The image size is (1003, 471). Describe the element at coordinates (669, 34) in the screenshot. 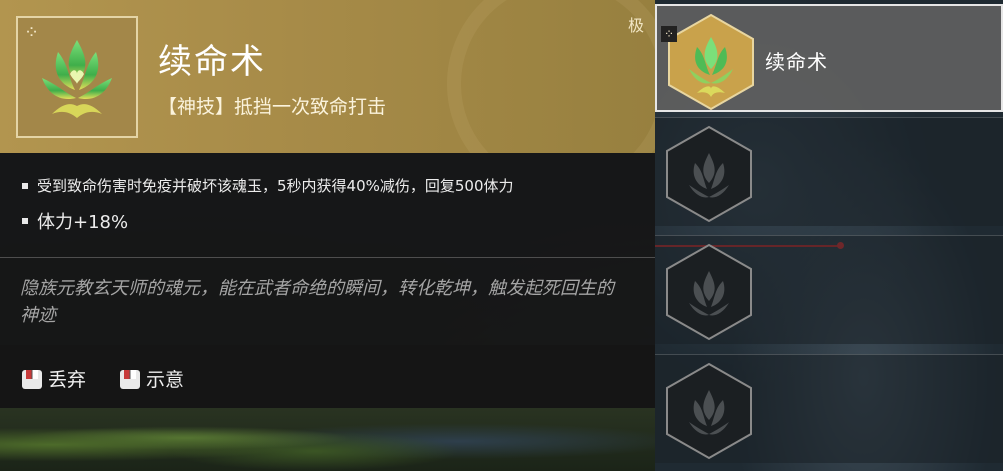

I see `new-sparkle-icon: ⁘` at that location.